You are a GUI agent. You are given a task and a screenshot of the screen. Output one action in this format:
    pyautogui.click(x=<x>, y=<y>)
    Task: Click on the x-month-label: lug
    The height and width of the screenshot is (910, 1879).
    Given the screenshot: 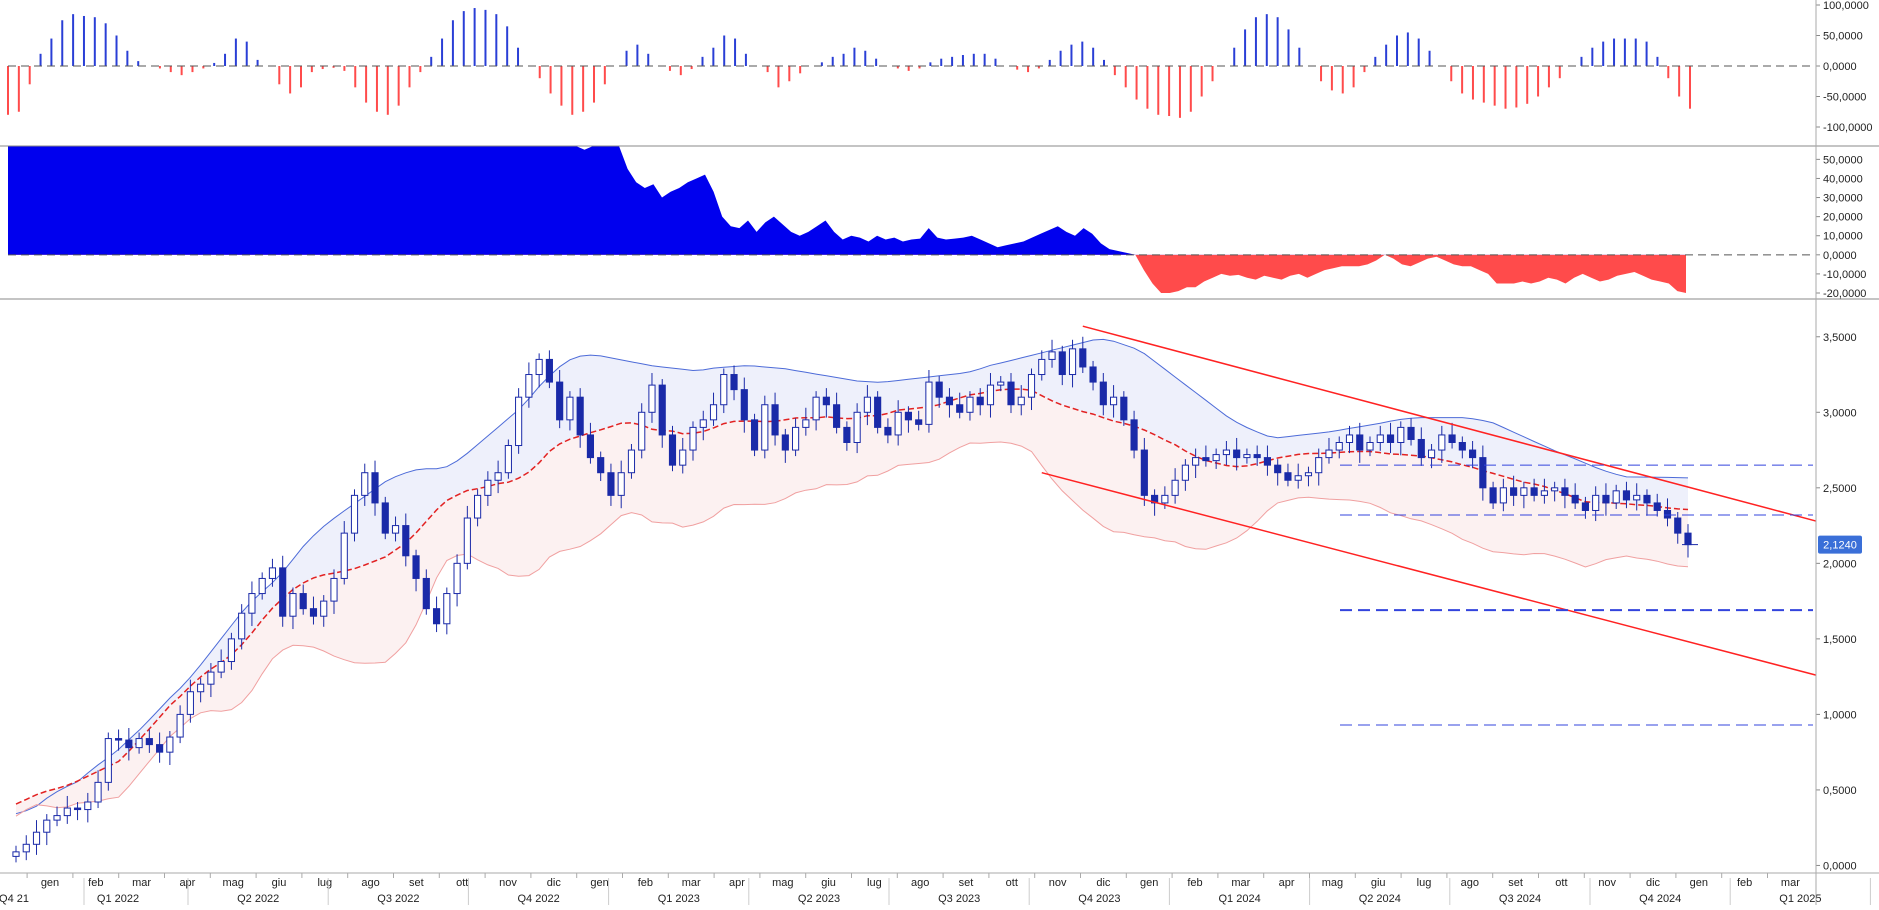 What is the action you would take?
    pyautogui.click(x=874, y=883)
    